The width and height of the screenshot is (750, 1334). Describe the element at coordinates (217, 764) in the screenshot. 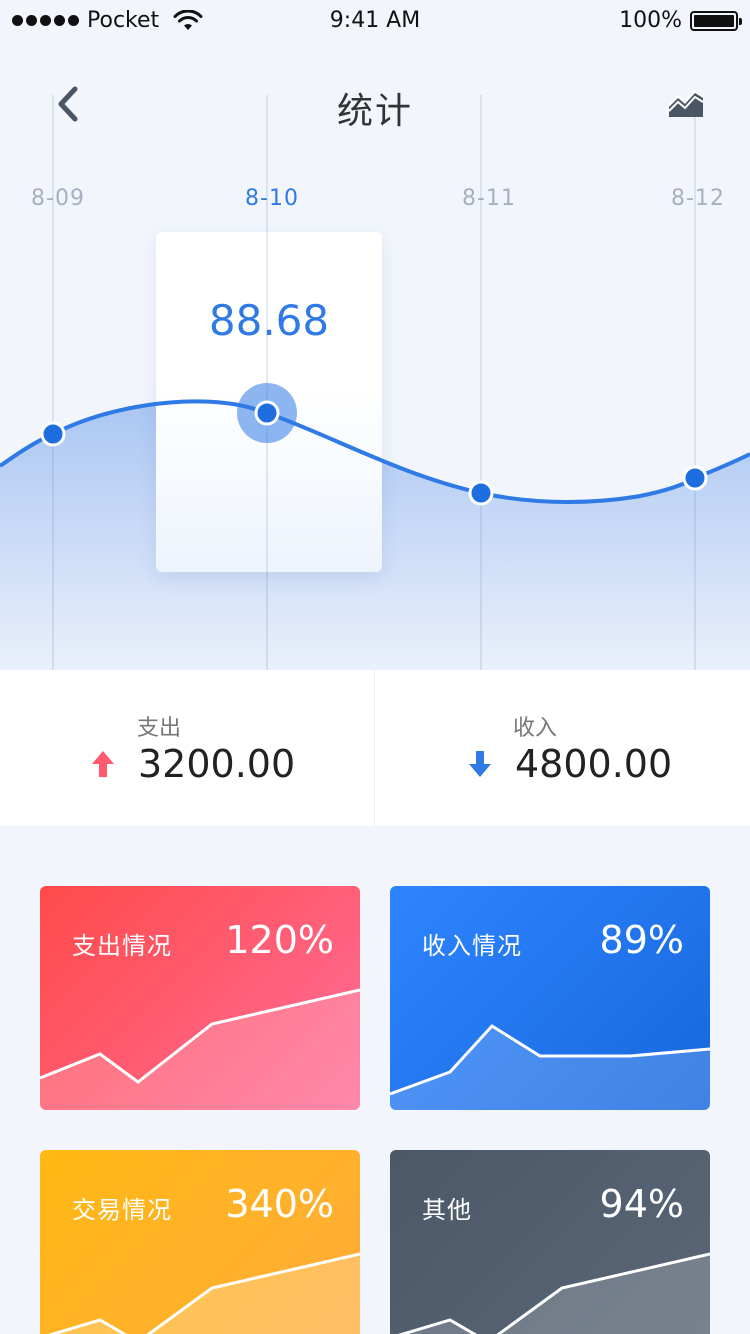

I see `expense-value: 3200.00` at that location.